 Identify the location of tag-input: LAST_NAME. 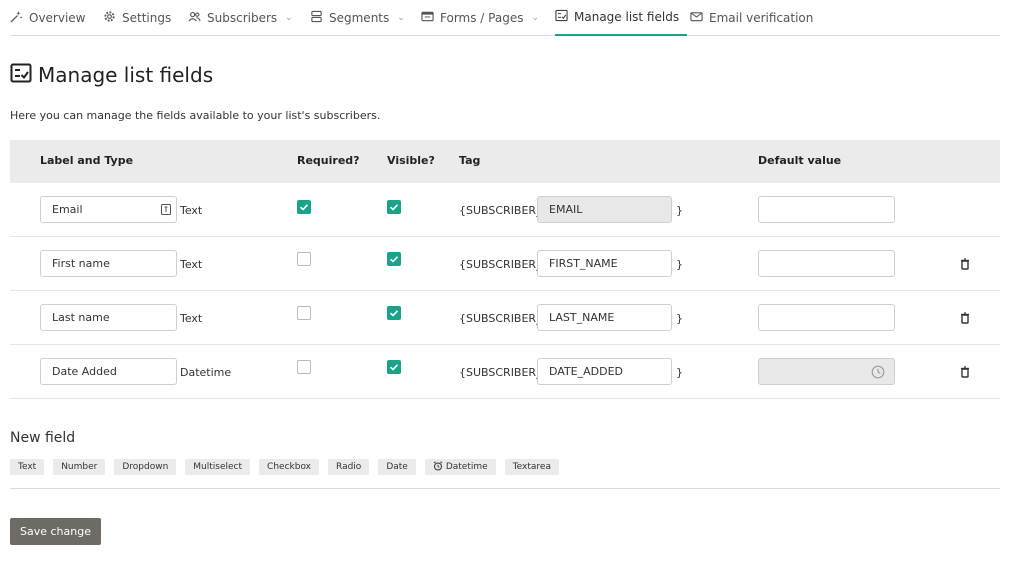
(604, 317).